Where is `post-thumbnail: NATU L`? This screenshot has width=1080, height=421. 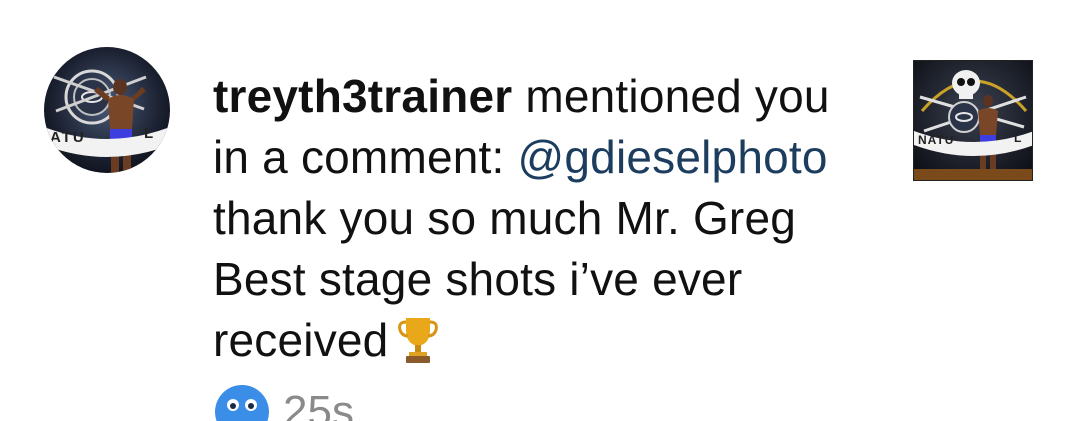 post-thumbnail: NATU L is located at coordinates (973, 120).